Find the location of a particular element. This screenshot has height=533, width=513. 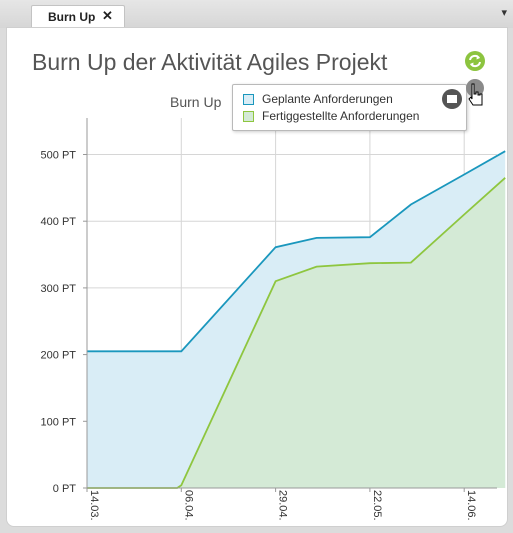

y-tick-label: 400 PT is located at coordinates (59, 222).